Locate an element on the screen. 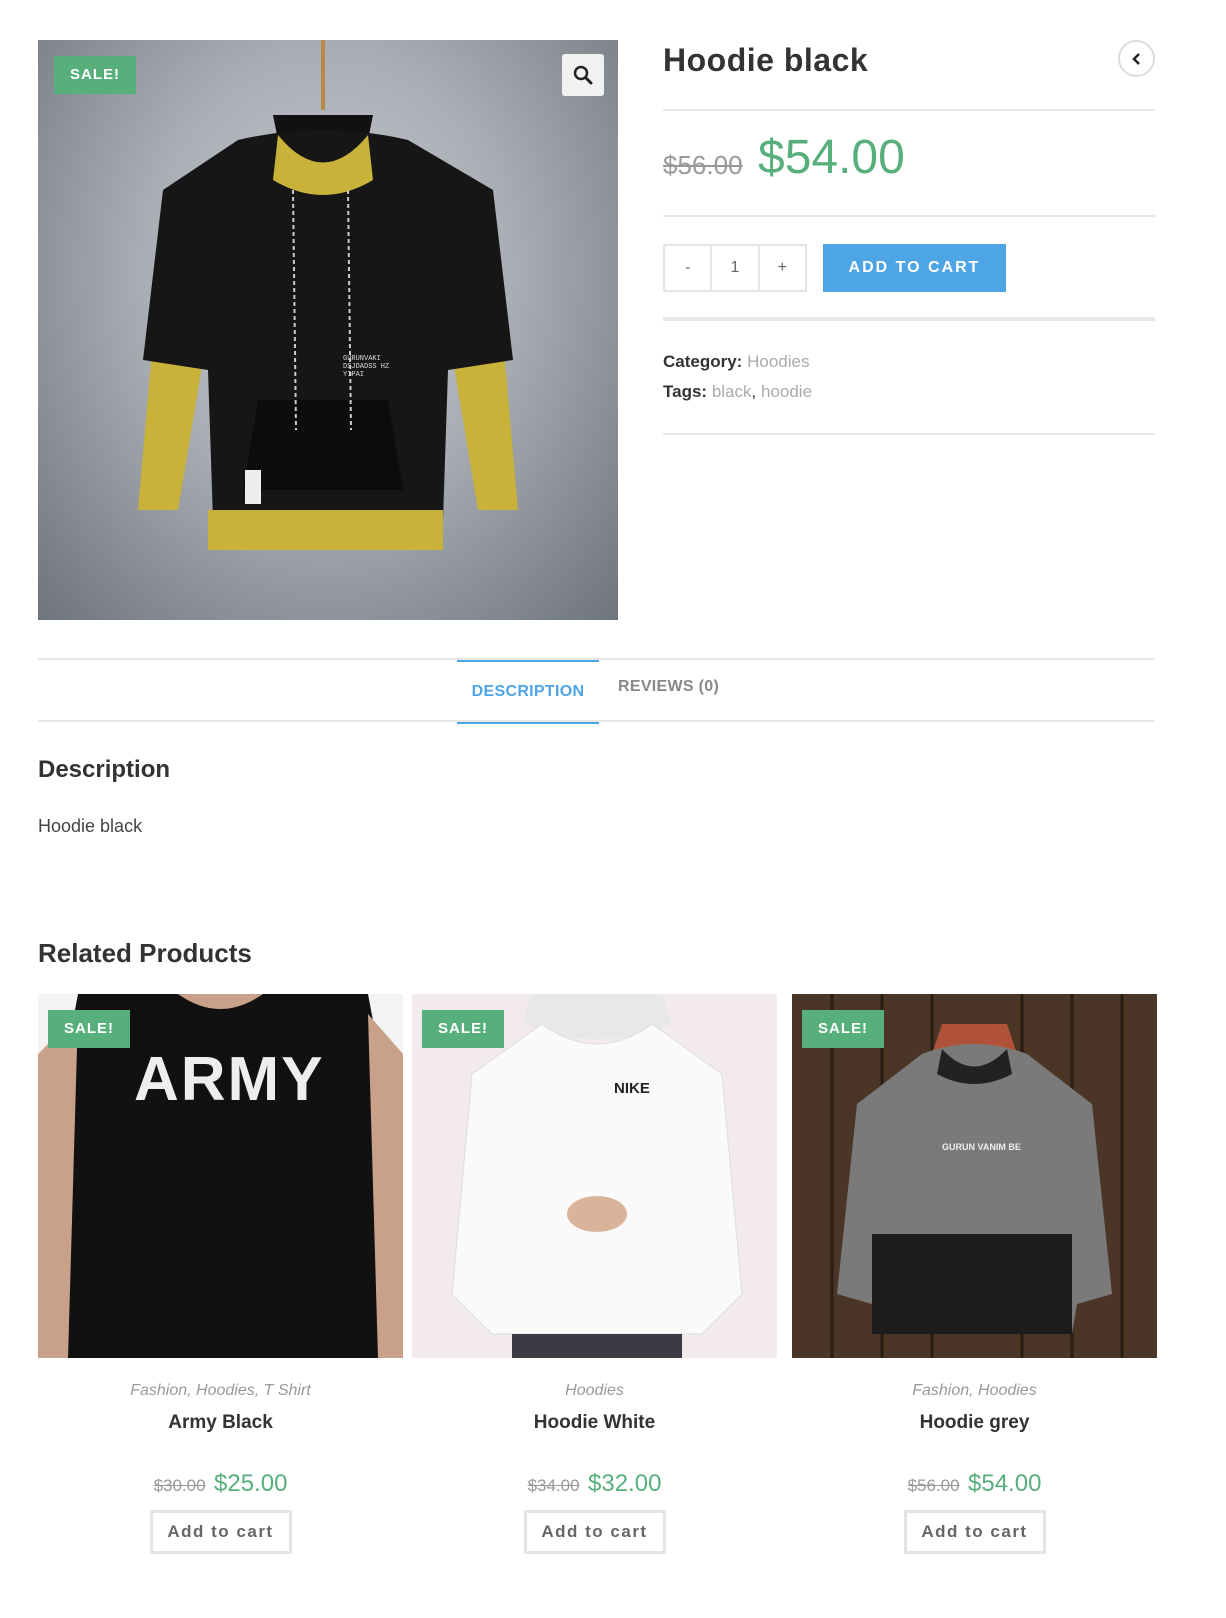  product-category: Category: Hoodies is located at coordinates (736, 362).